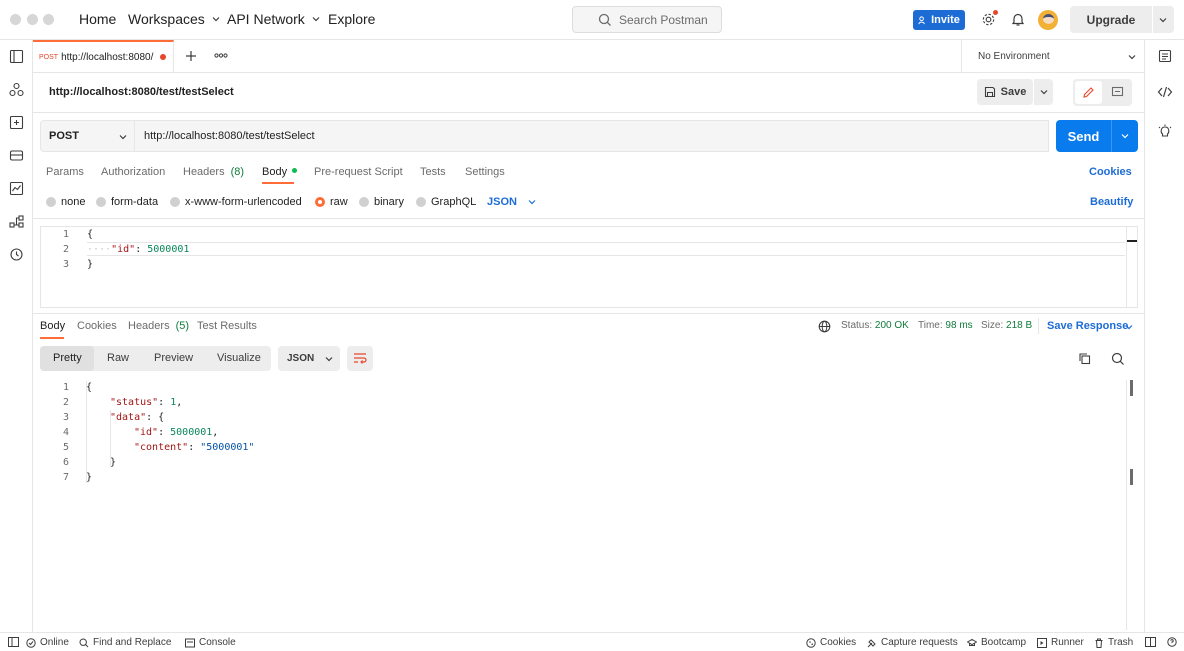  Describe the element at coordinates (191, 56) in the screenshot. I see `add-tab-icon` at that location.